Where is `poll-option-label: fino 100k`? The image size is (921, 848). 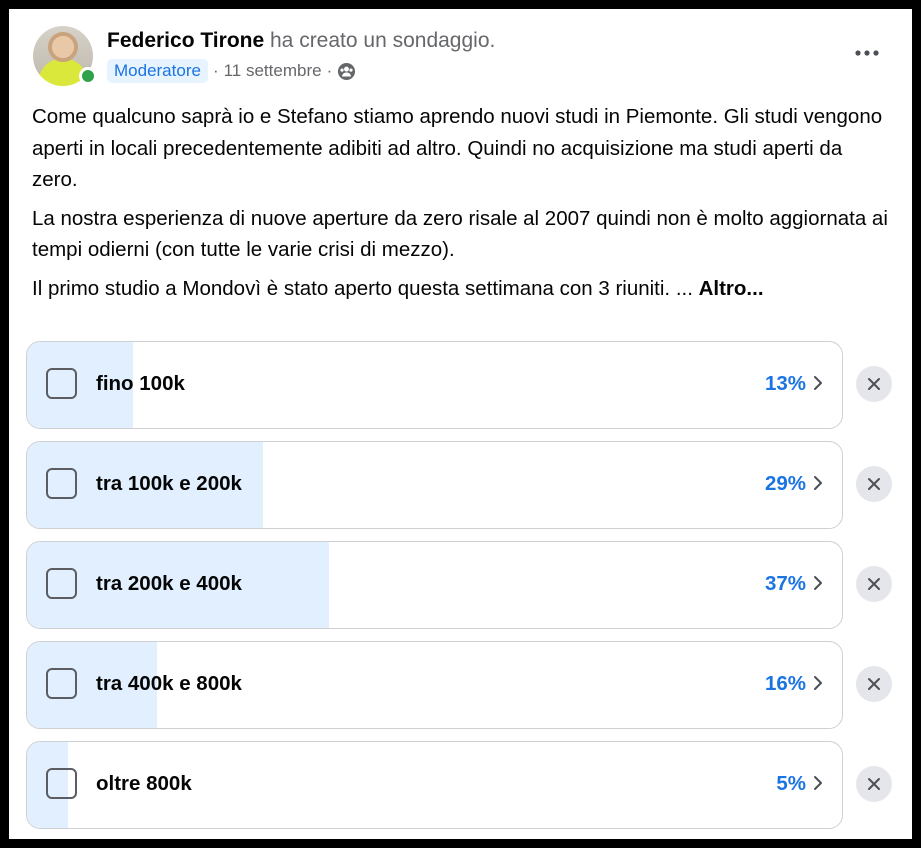 poll-option-label: fino 100k is located at coordinates (140, 383).